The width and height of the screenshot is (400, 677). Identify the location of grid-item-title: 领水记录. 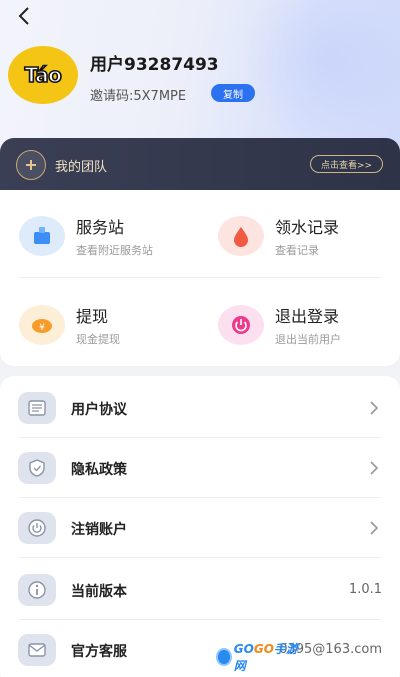
(307, 227).